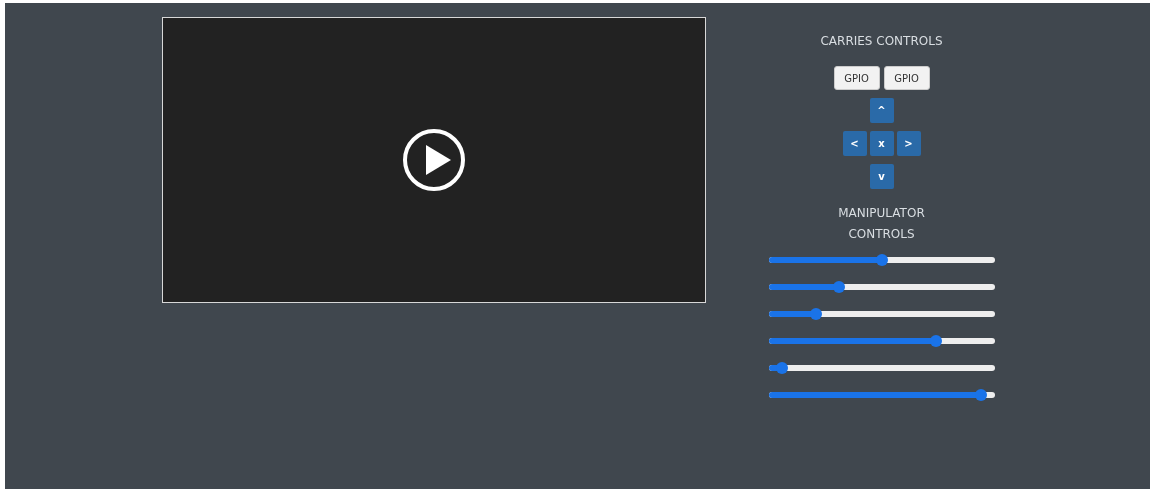 The width and height of the screenshot is (1155, 489). I want to click on play-icon, so click(434, 160).